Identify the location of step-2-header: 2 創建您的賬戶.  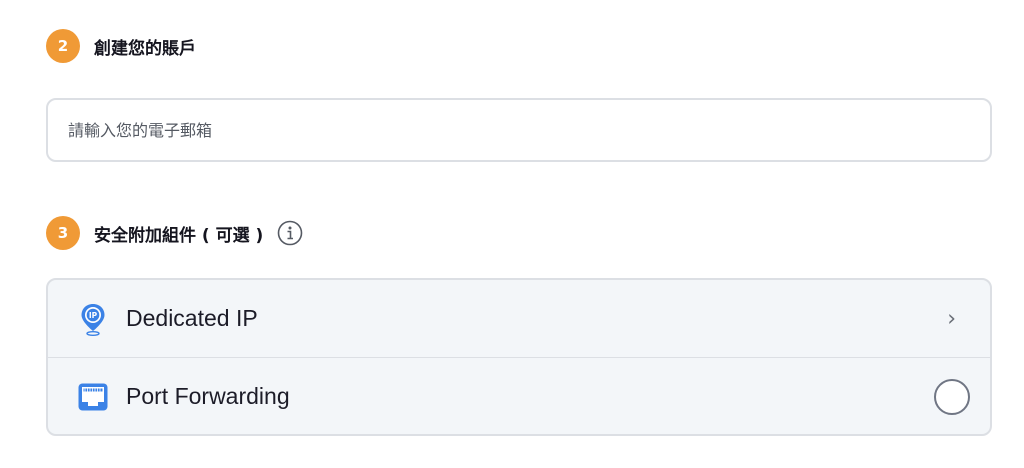
(121, 46).